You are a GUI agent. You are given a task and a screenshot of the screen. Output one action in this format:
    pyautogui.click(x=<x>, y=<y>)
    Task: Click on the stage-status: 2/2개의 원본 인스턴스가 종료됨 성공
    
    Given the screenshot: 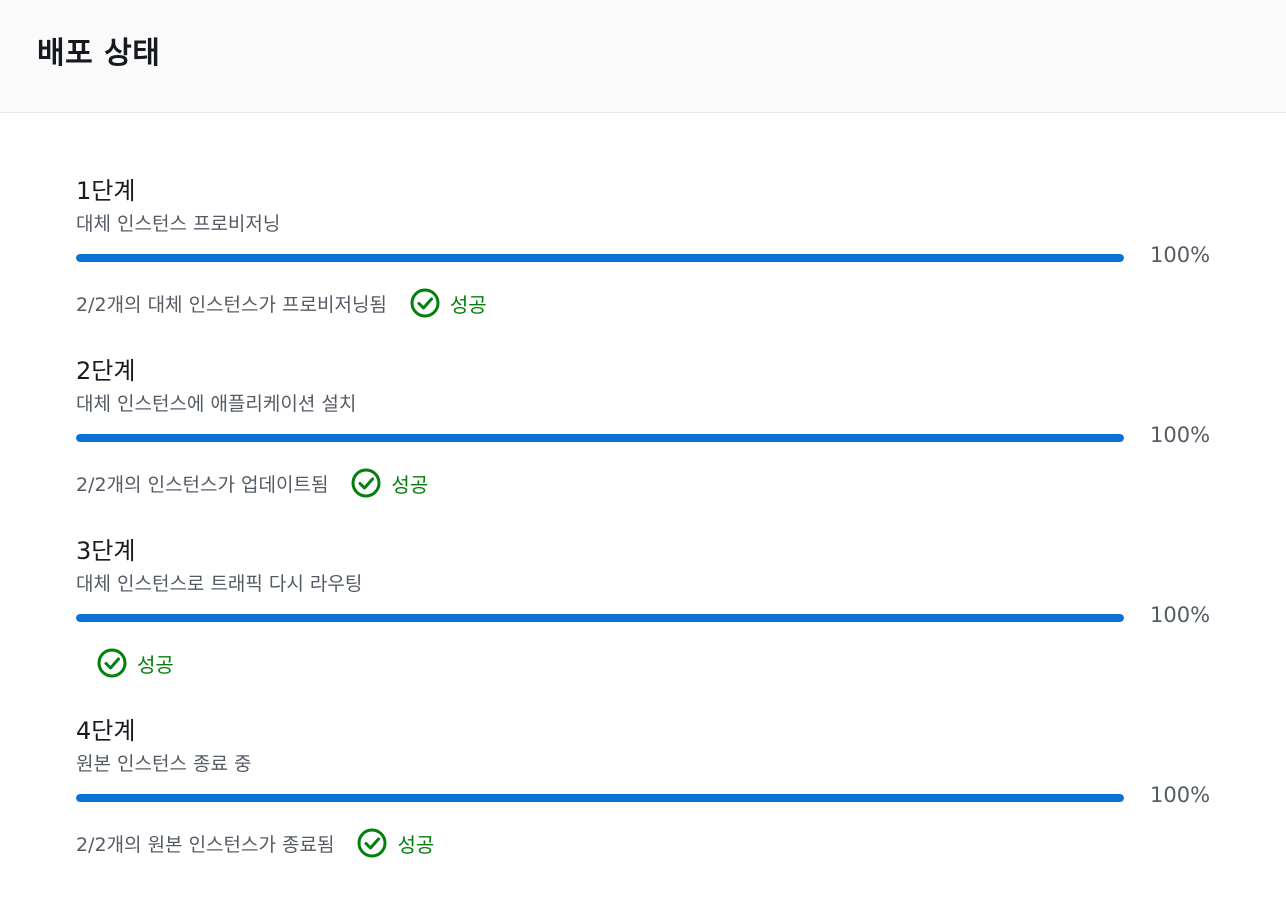 What is the action you would take?
    pyautogui.click(x=255, y=843)
    